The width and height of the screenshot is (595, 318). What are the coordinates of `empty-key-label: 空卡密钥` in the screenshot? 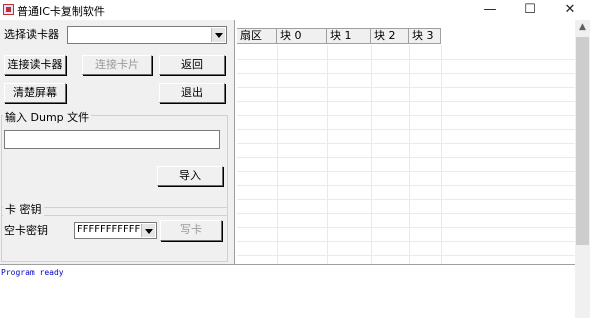 It's located at (26, 230).